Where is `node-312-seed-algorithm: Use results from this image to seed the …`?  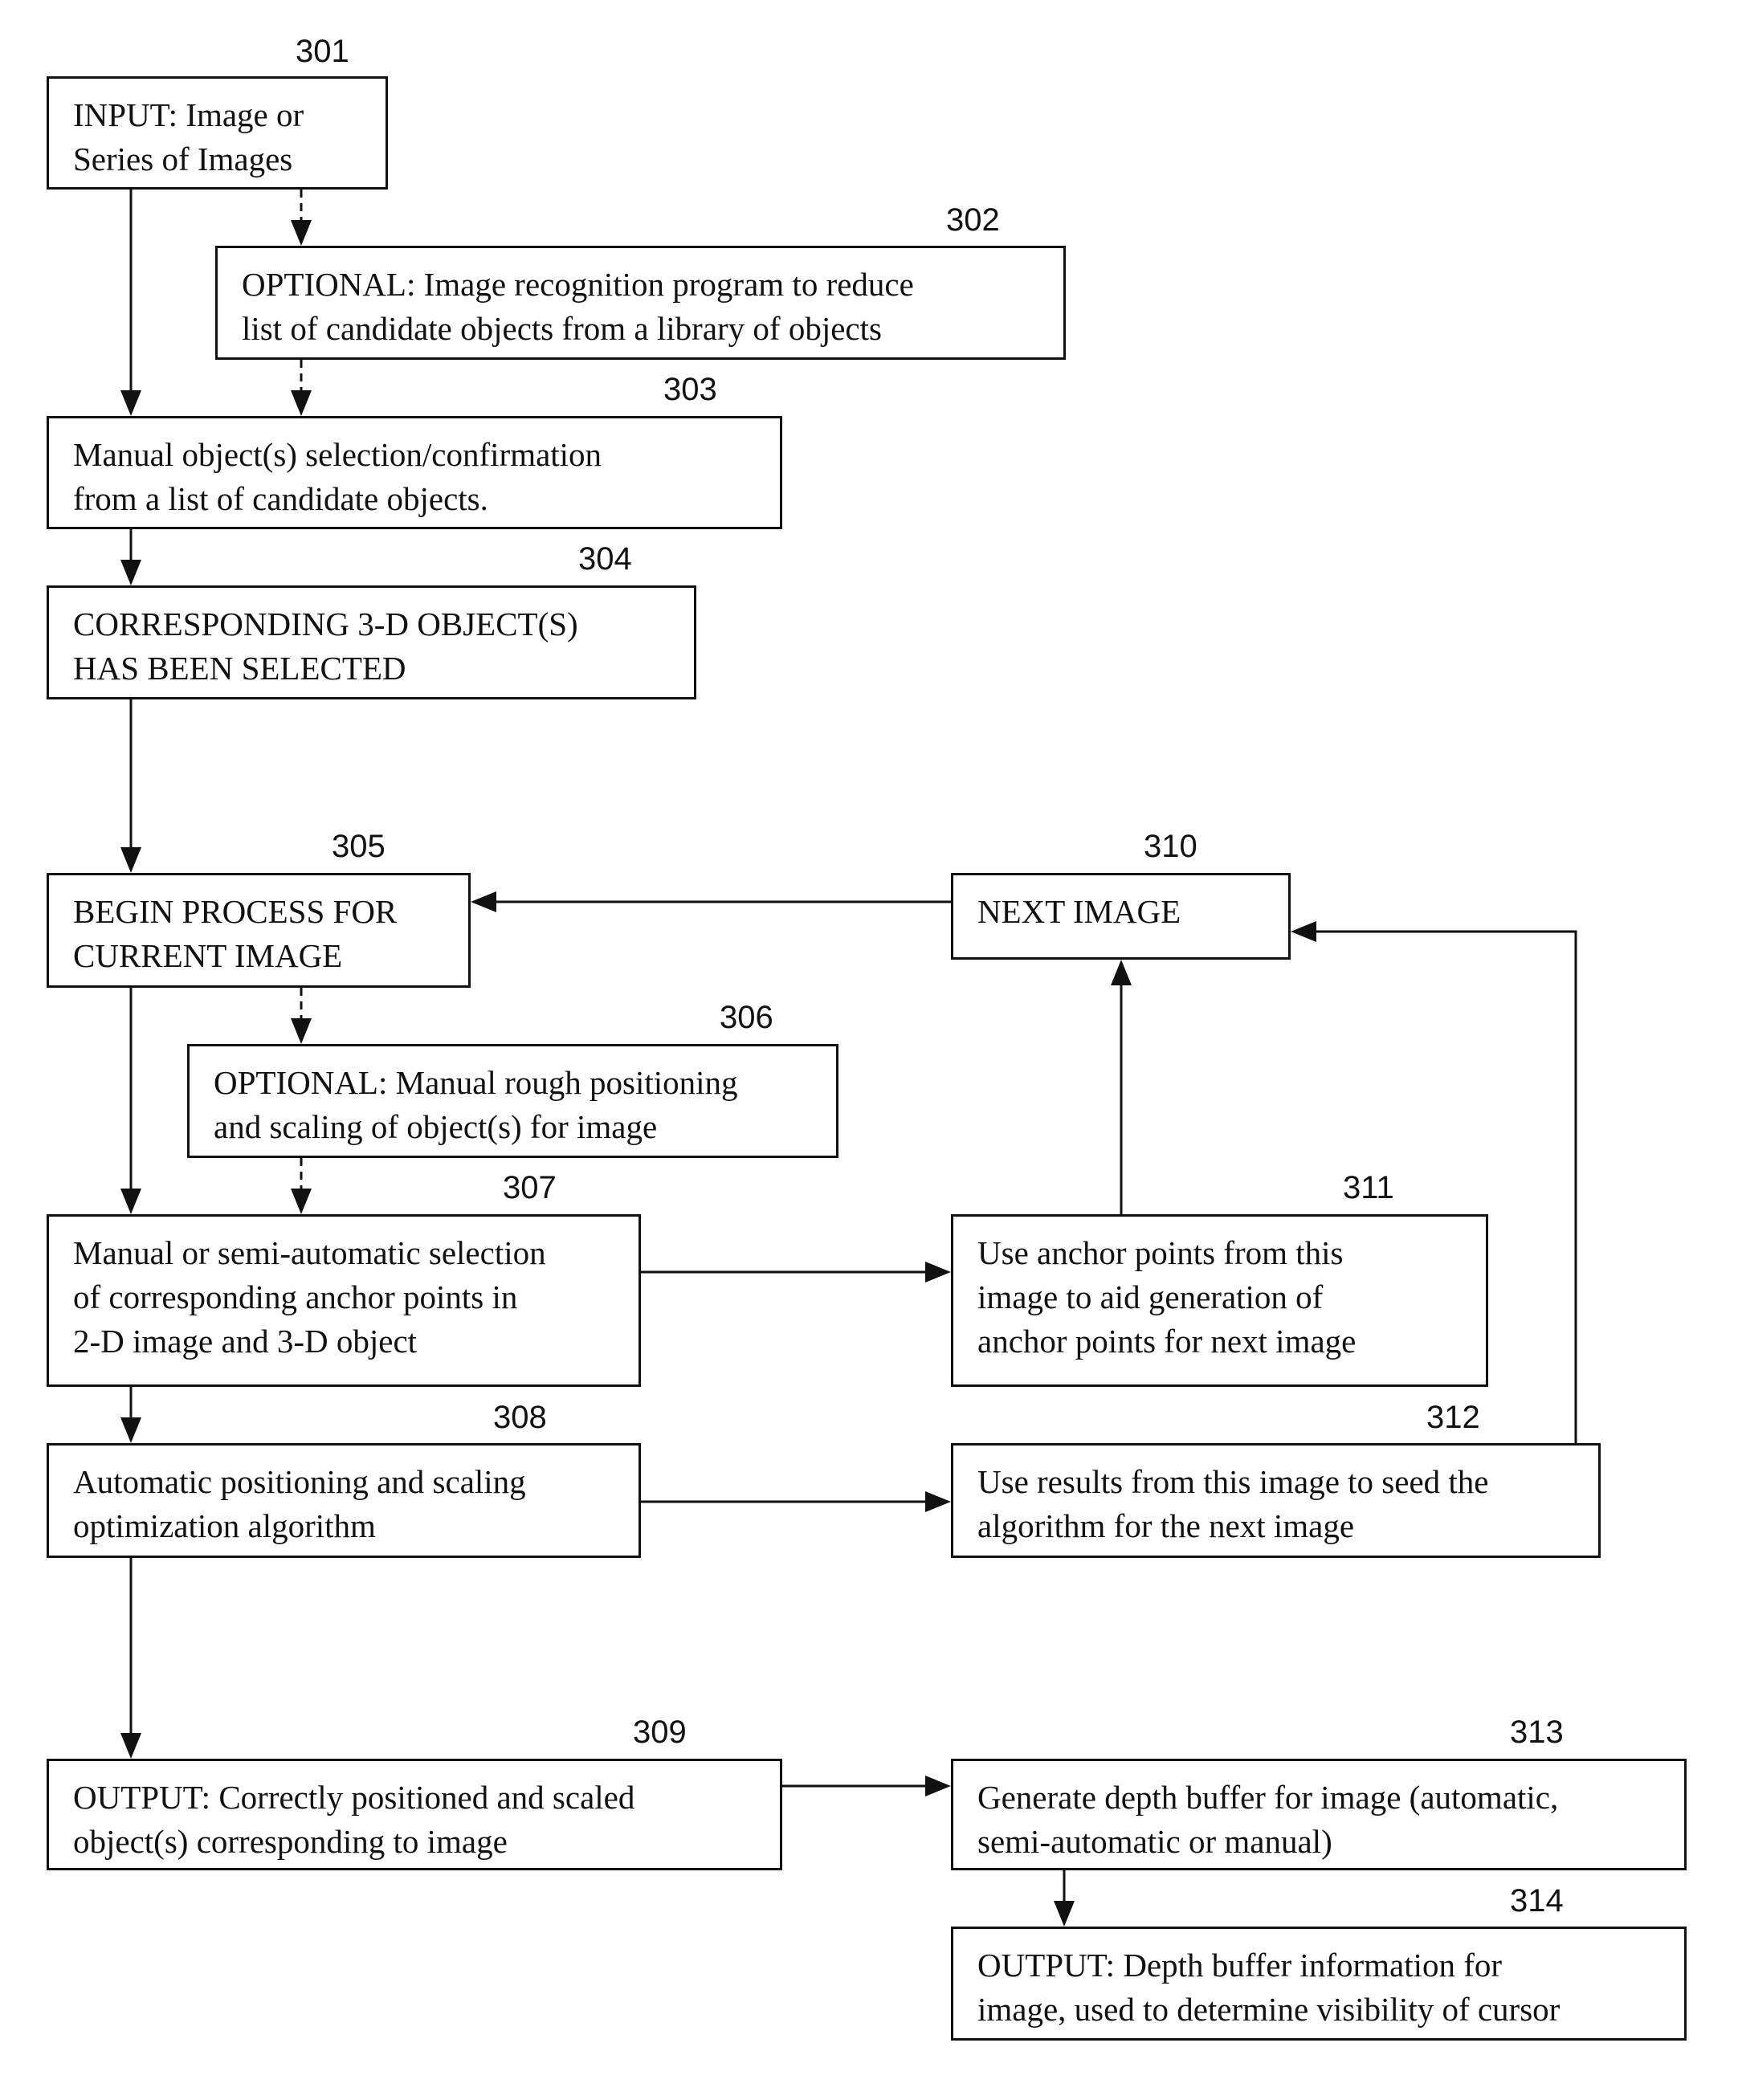 node-312-seed-algorithm: Use results from this image to seed the … is located at coordinates (1276, 1500).